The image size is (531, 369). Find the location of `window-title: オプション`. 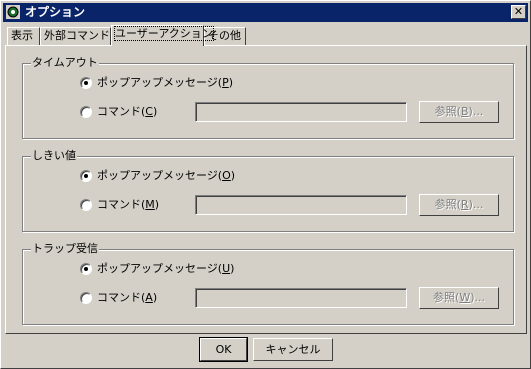

window-title: オプション is located at coordinates (55, 12).